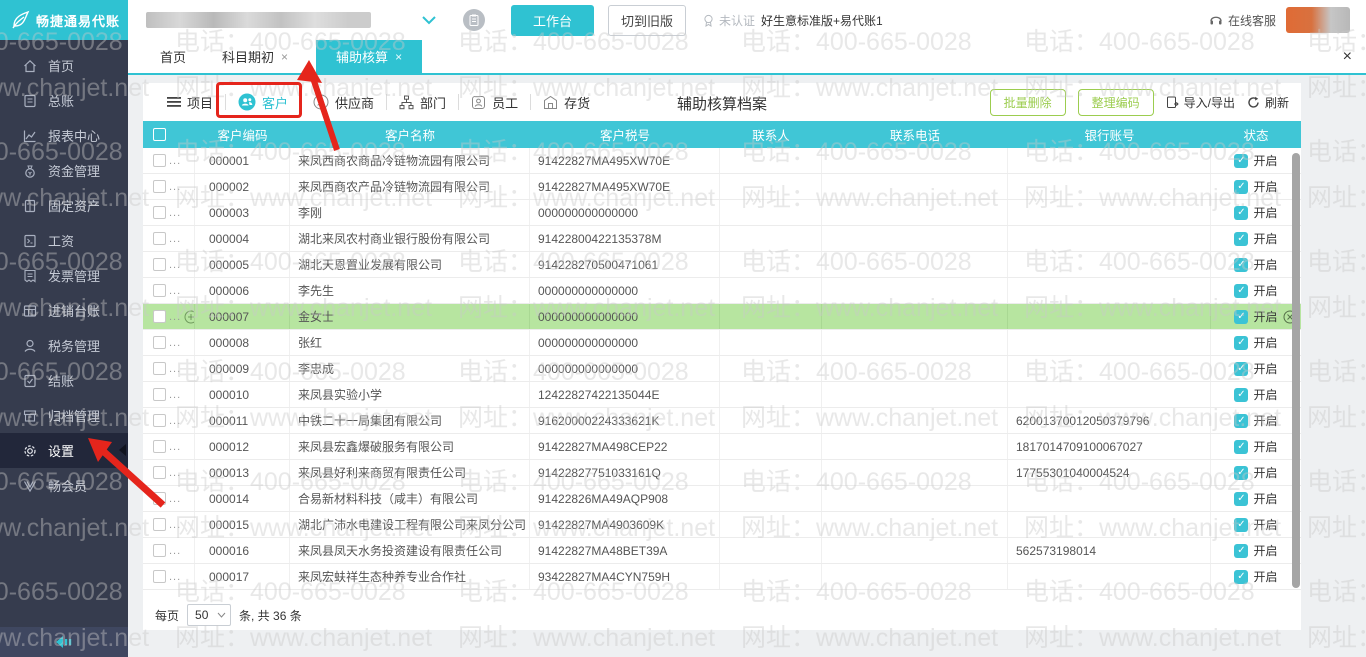  Describe the element at coordinates (722, 291) in the screenshot. I see `table-row: ... 000006 李先生 000000000000000 ✓ 开启` at that location.